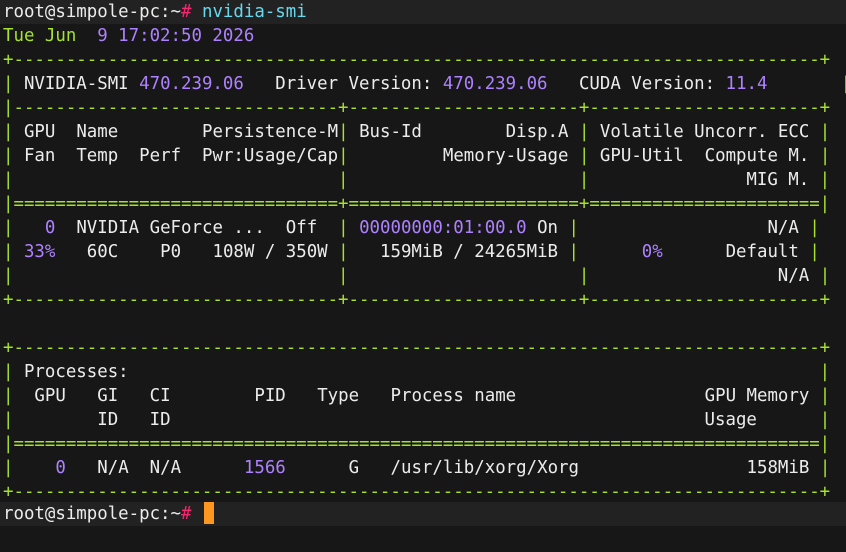 This screenshot has height=552, width=846. I want to click on gpu-compute-mode: Default, so click(762, 252).